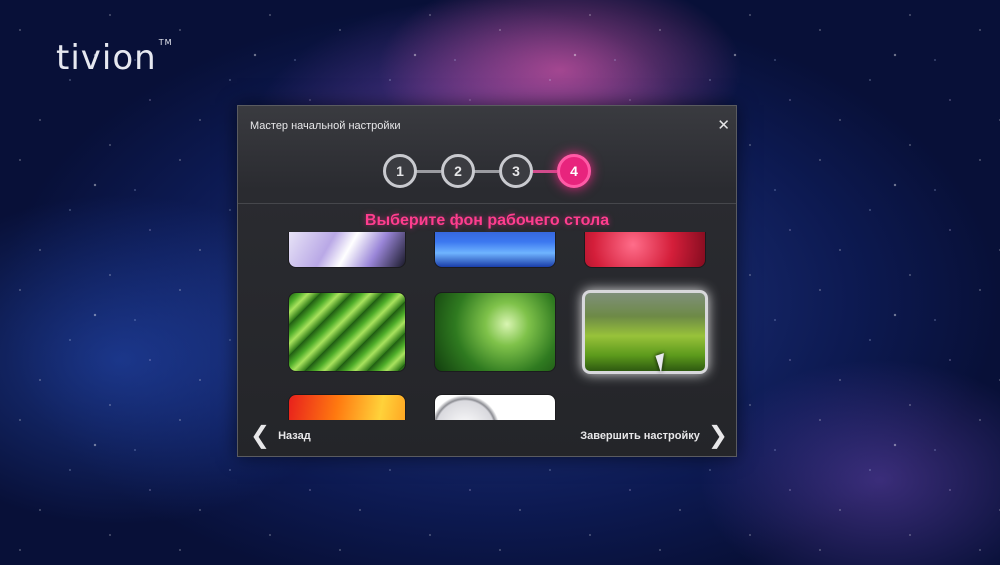 The width and height of the screenshot is (1000, 565). What do you see at coordinates (640, 436) in the screenshot?
I see `finish-label: Завершить настройку` at bounding box center [640, 436].